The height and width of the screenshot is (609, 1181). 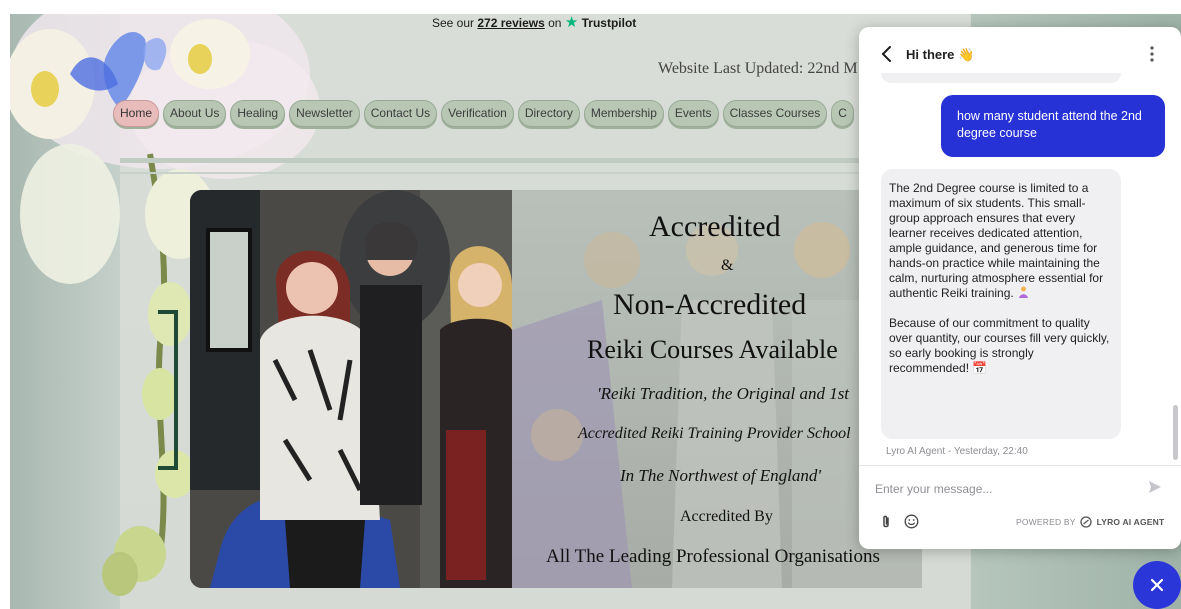 What do you see at coordinates (1001, 78) in the screenshot?
I see `previous-message-bubble` at bounding box center [1001, 78].